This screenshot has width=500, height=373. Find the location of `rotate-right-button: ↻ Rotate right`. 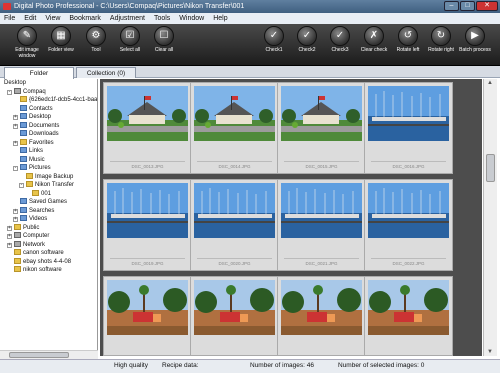

rotate-right-button: ↻ Rotate right is located at coordinates (441, 39).